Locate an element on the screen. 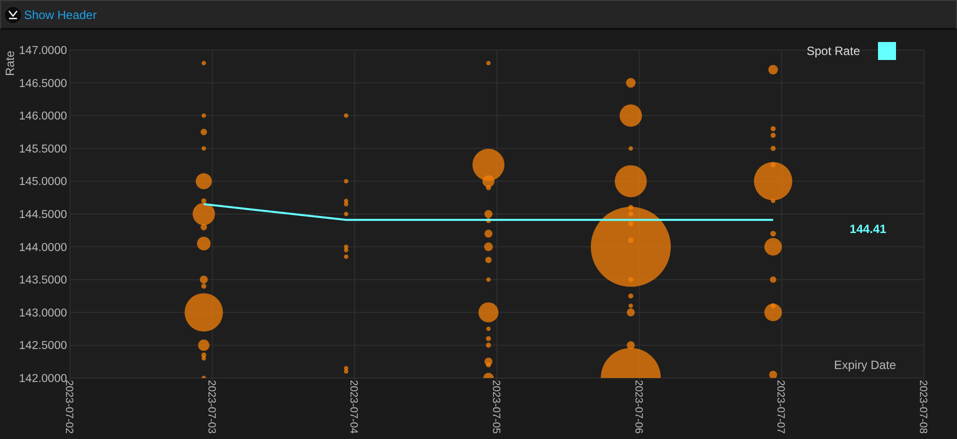 This screenshot has width=957, height=439. axis-tick-label: 144.0000 is located at coordinates (43, 248).